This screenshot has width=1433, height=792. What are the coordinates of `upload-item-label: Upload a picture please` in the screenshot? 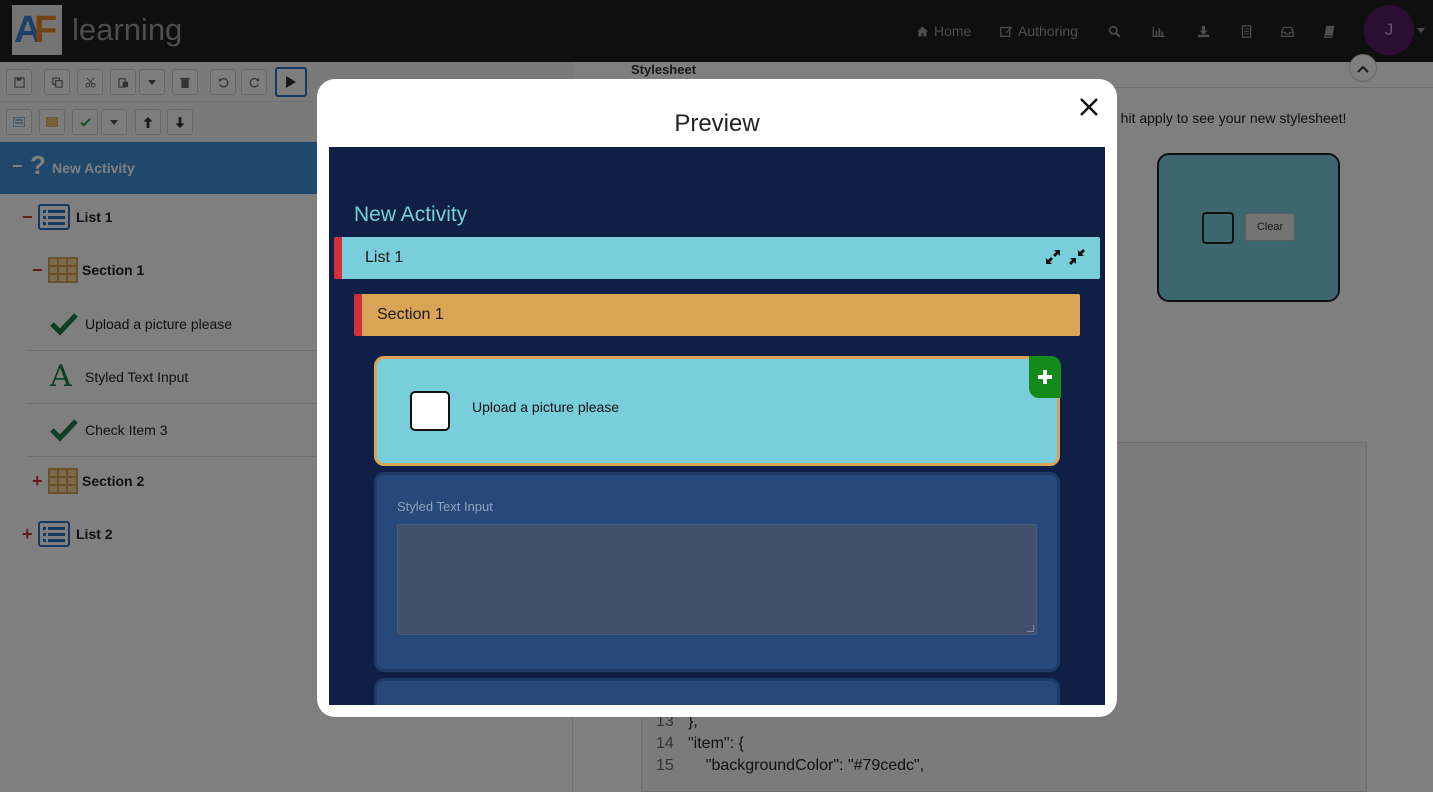 It's located at (546, 407).